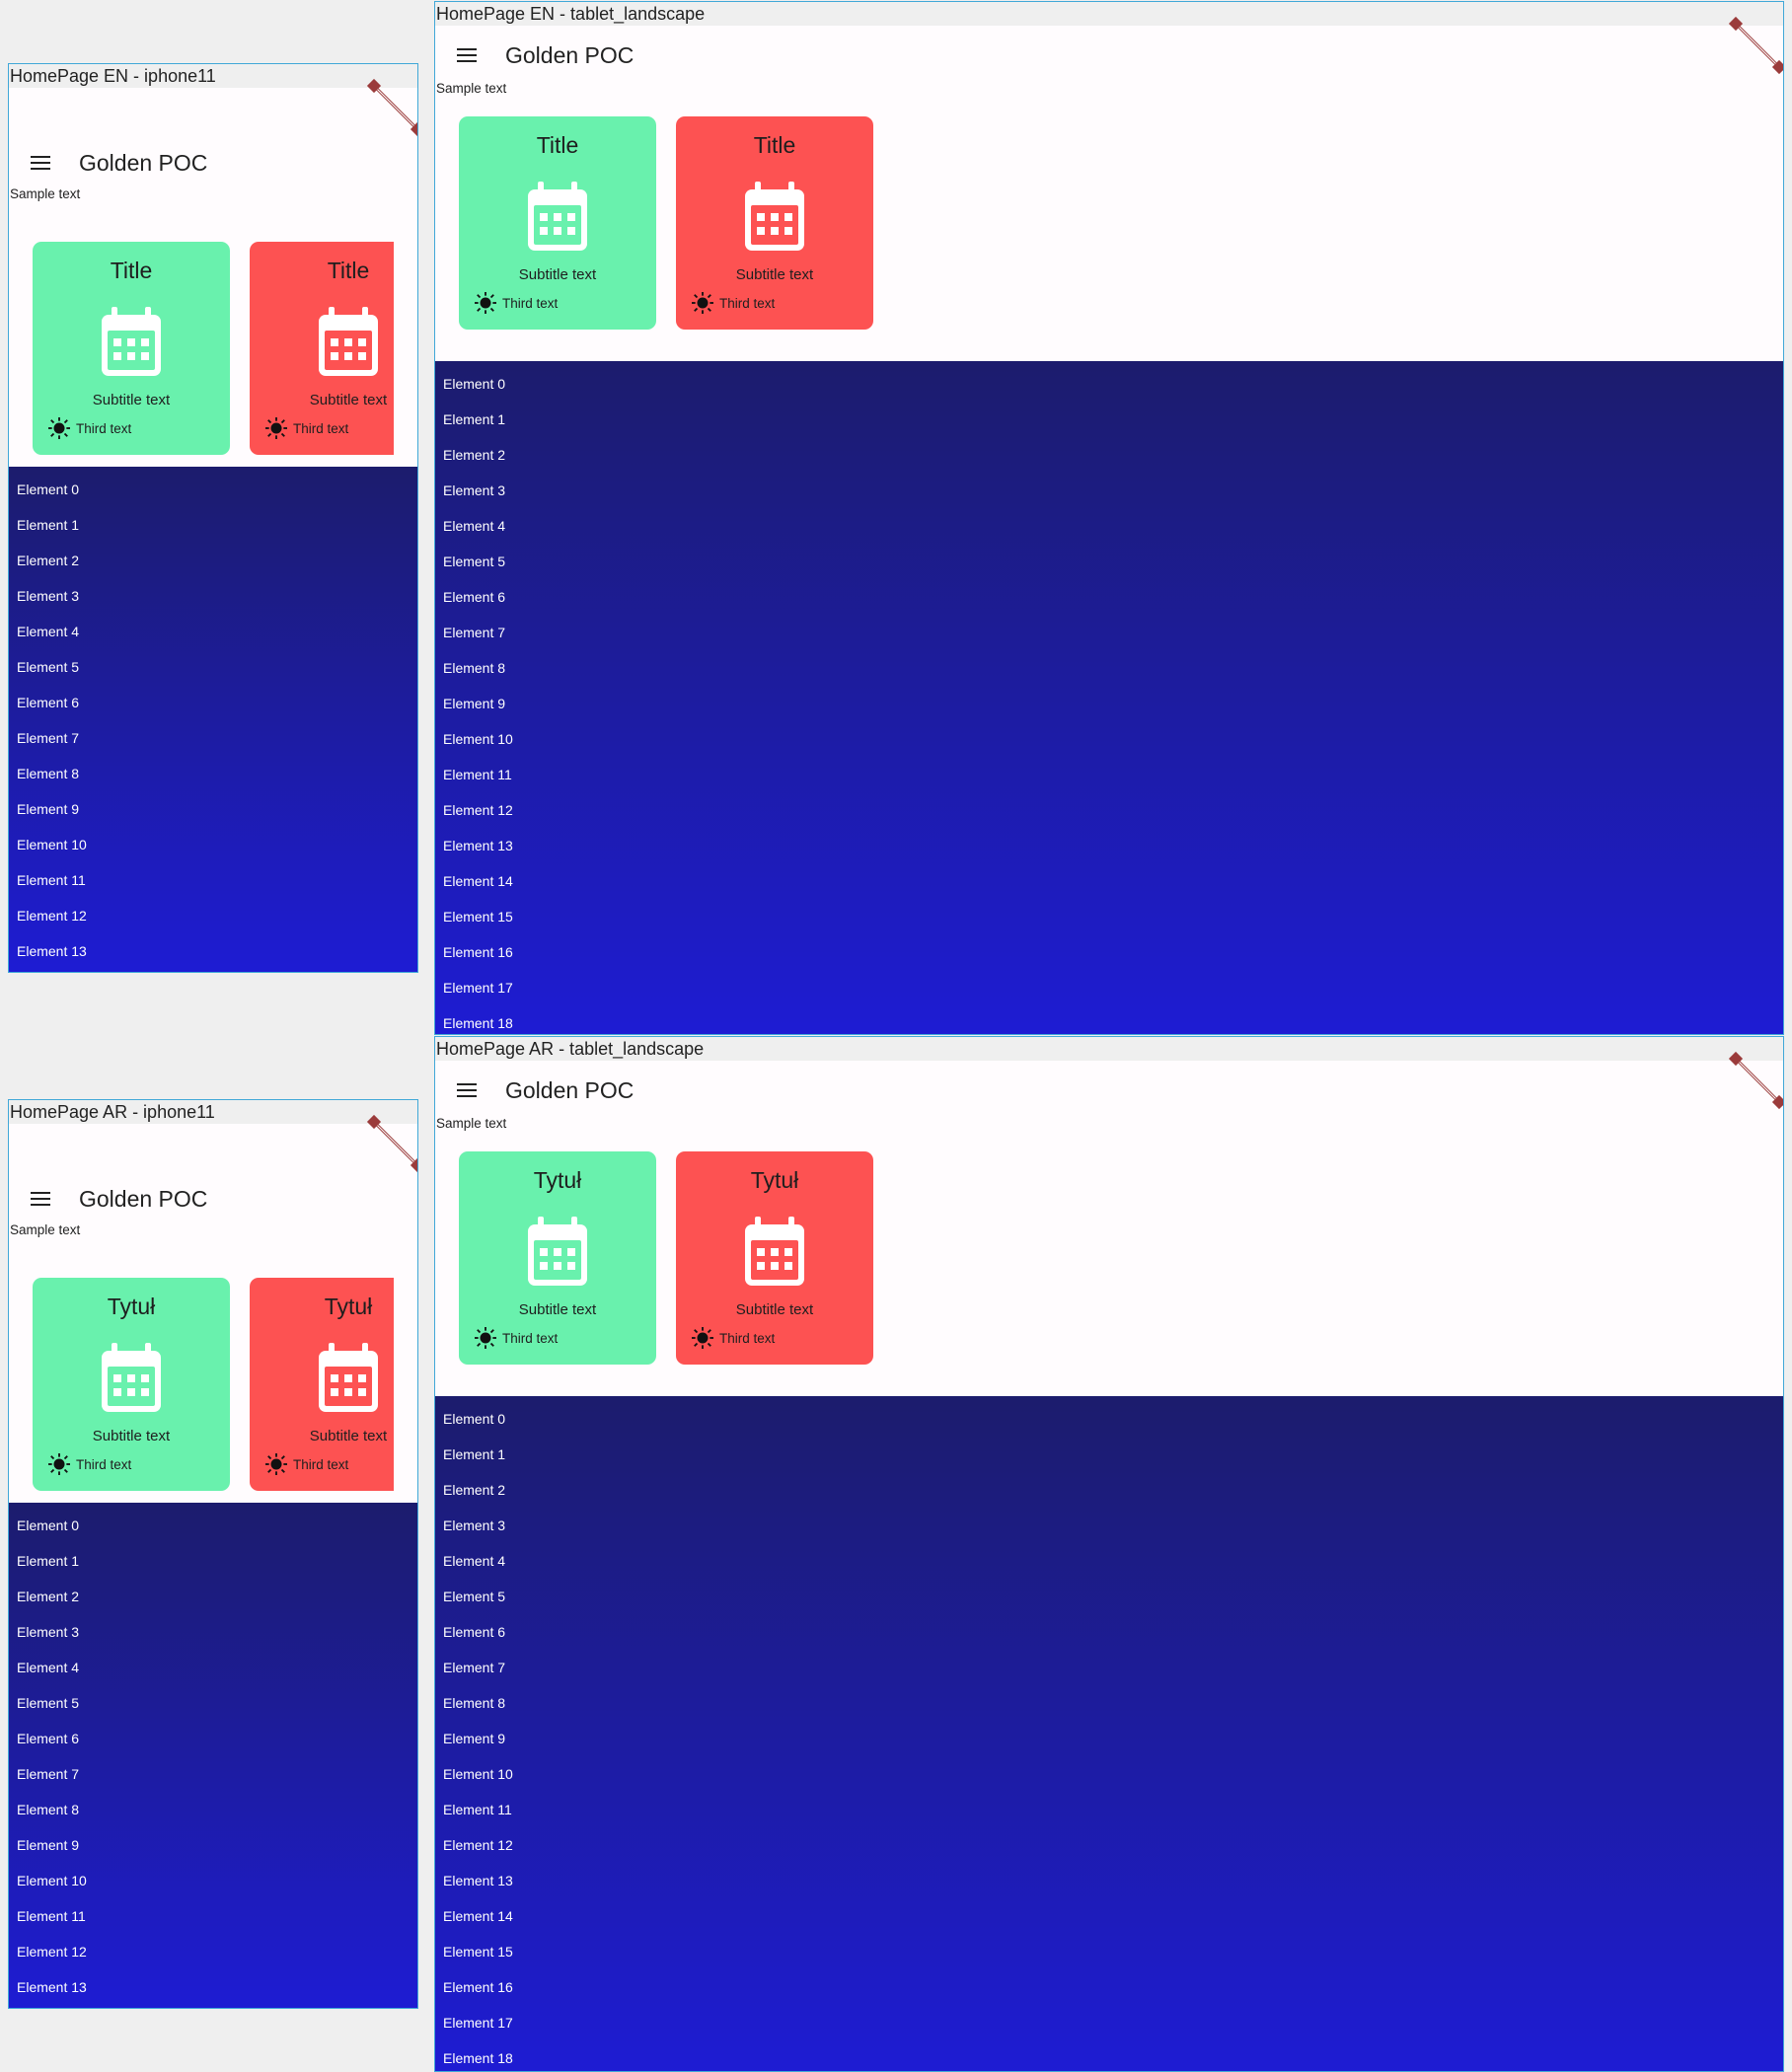 The height and width of the screenshot is (2072, 1792). I want to click on sample-text: Sample text, so click(45, 193).